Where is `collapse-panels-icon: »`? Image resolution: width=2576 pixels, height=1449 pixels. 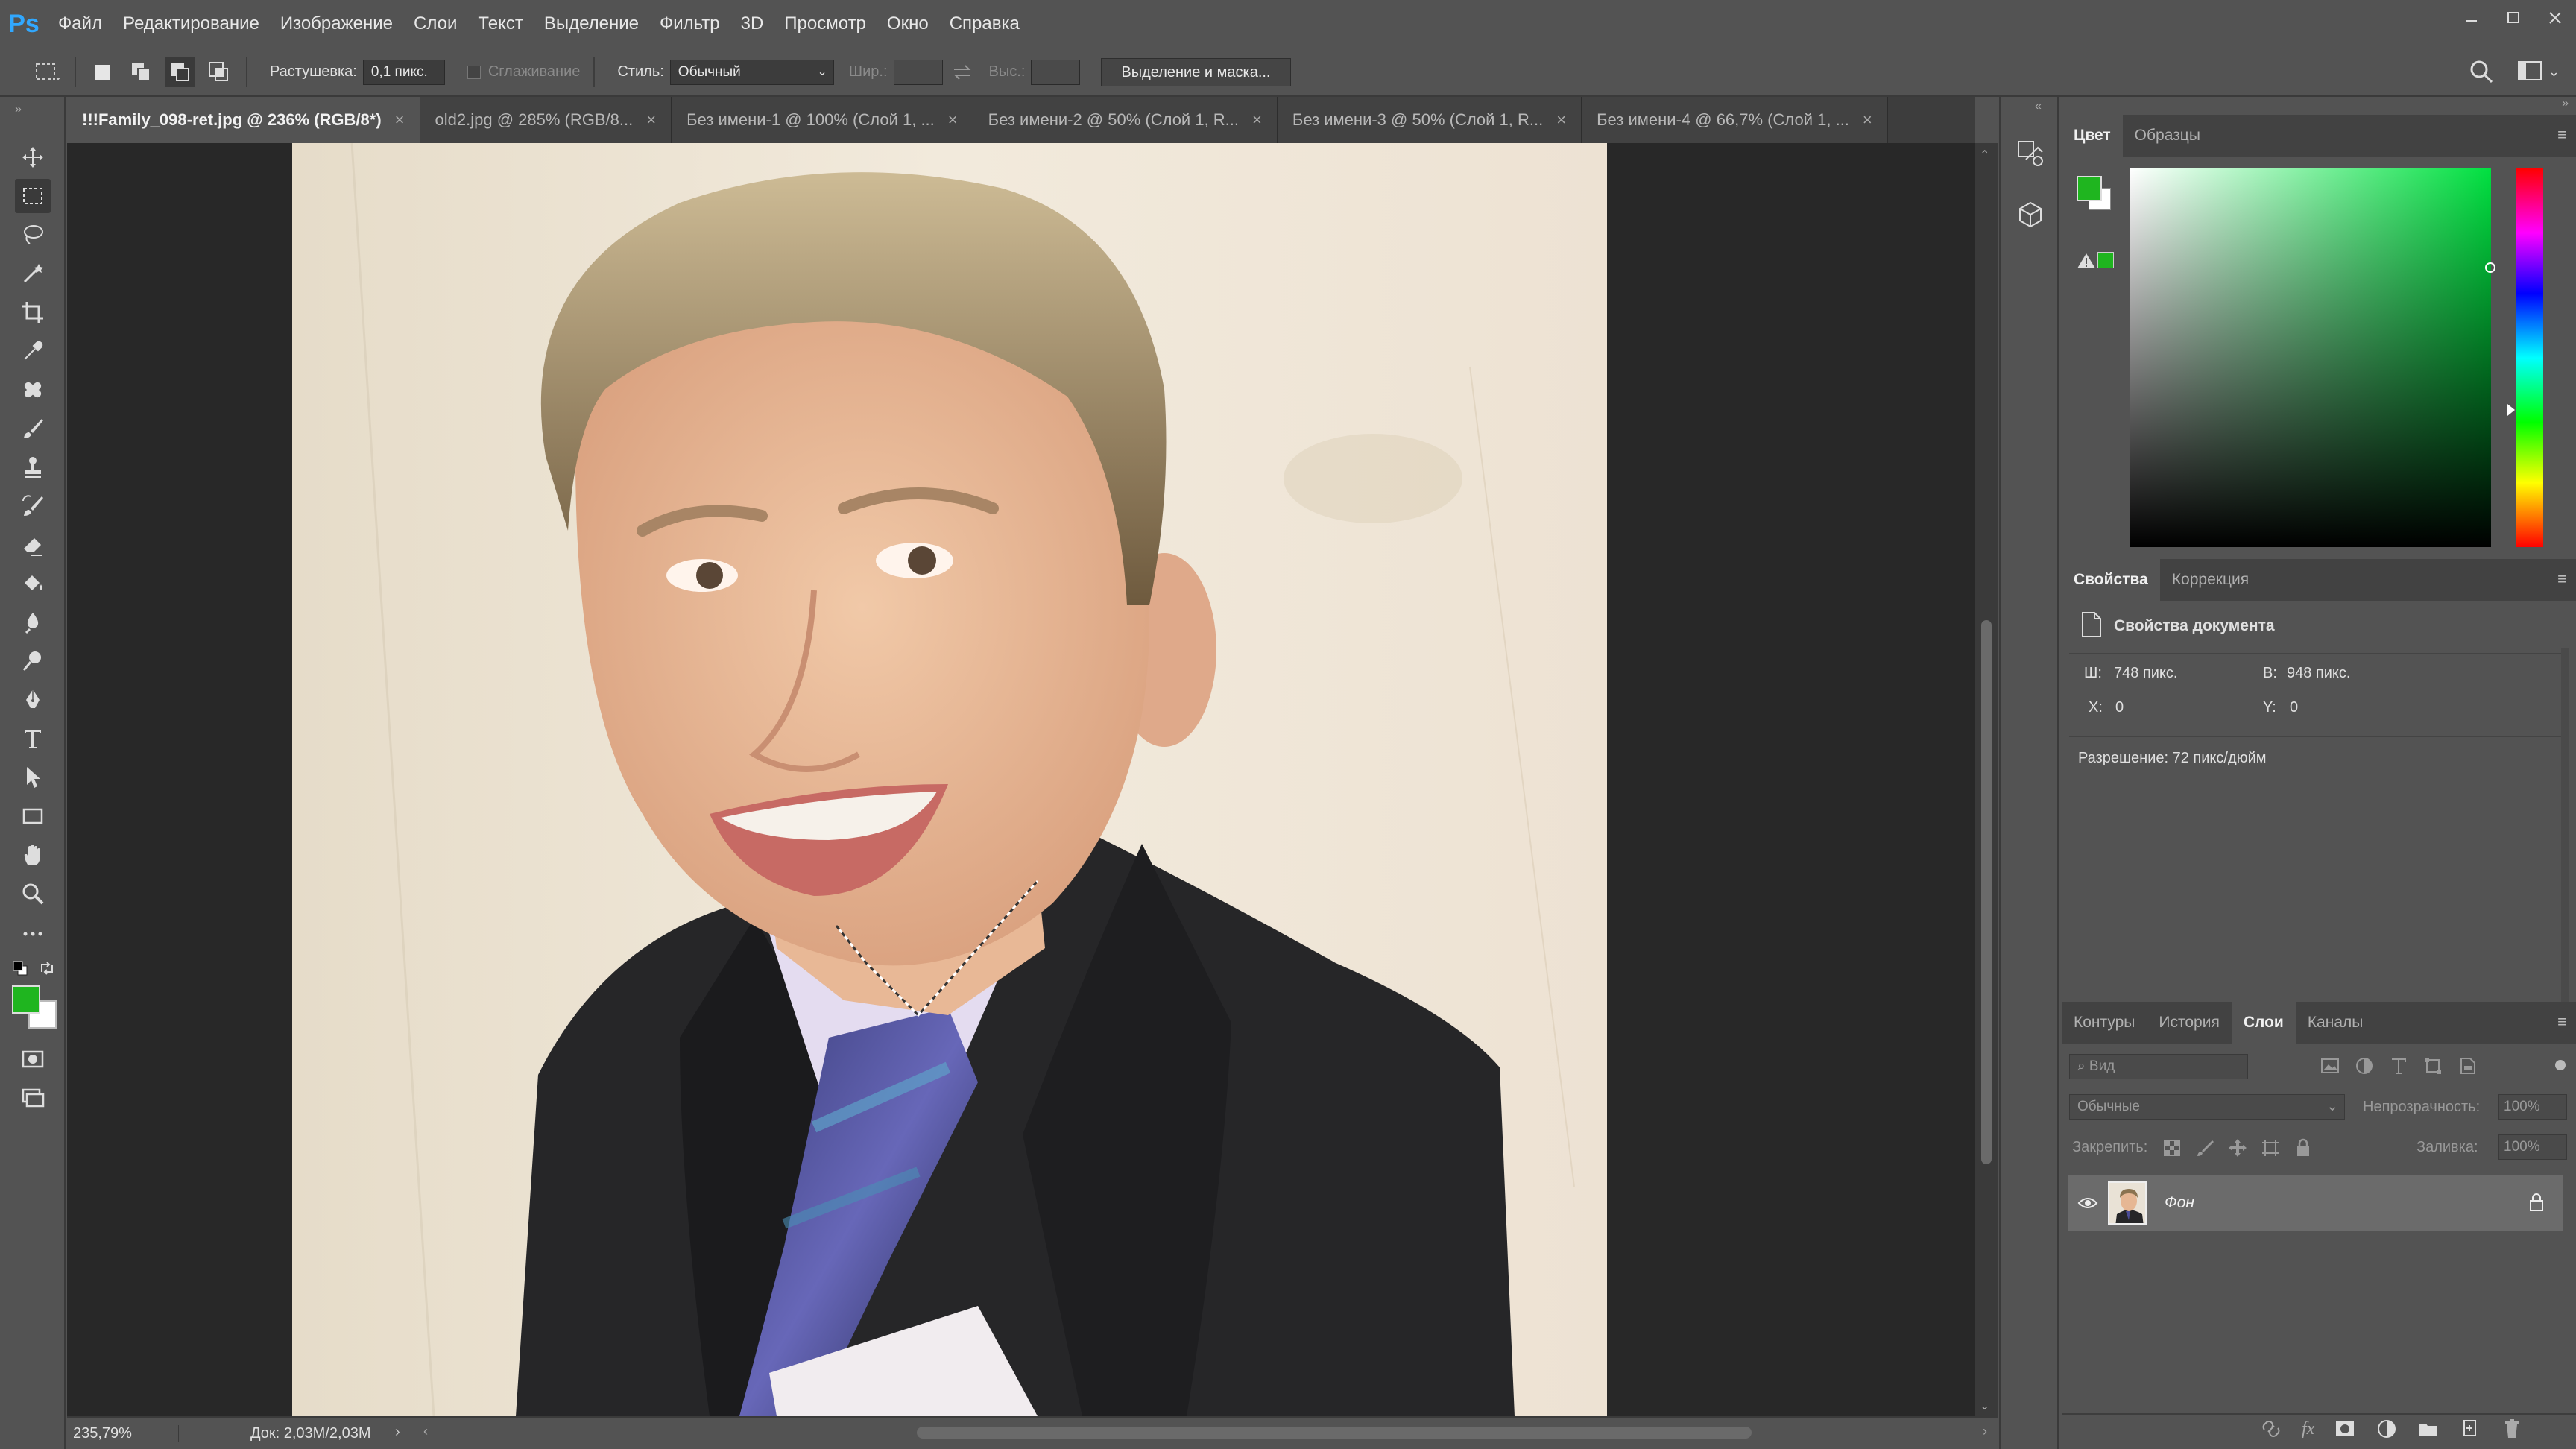
collapse-panels-icon: » is located at coordinates (2565, 103).